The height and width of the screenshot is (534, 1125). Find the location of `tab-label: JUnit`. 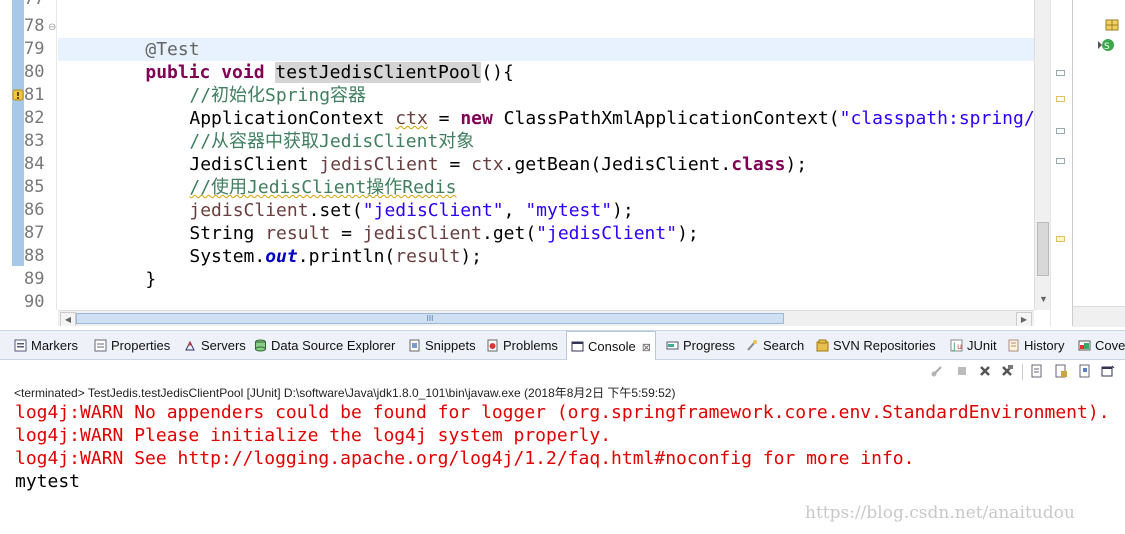

tab-label: JUnit is located at coordinates (982, 345).